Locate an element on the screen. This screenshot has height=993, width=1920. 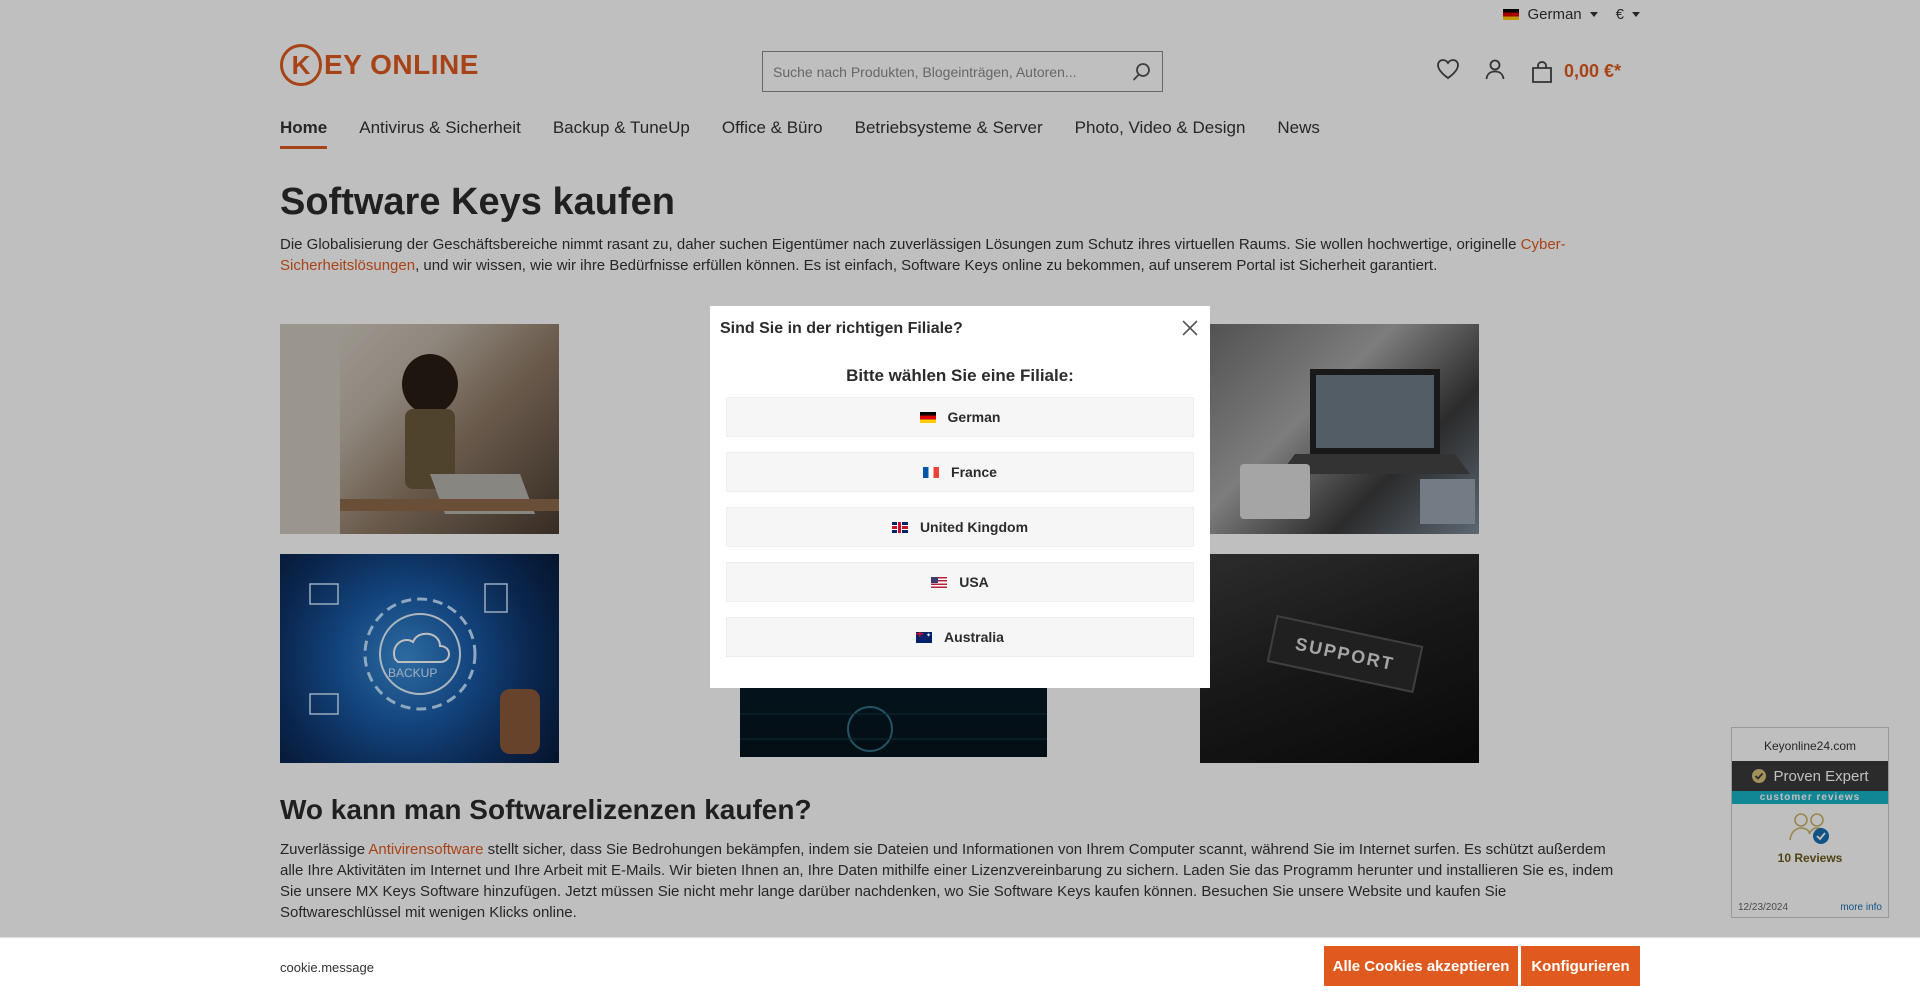
store-option-australia: Australia is located at coordinates (960, 637).